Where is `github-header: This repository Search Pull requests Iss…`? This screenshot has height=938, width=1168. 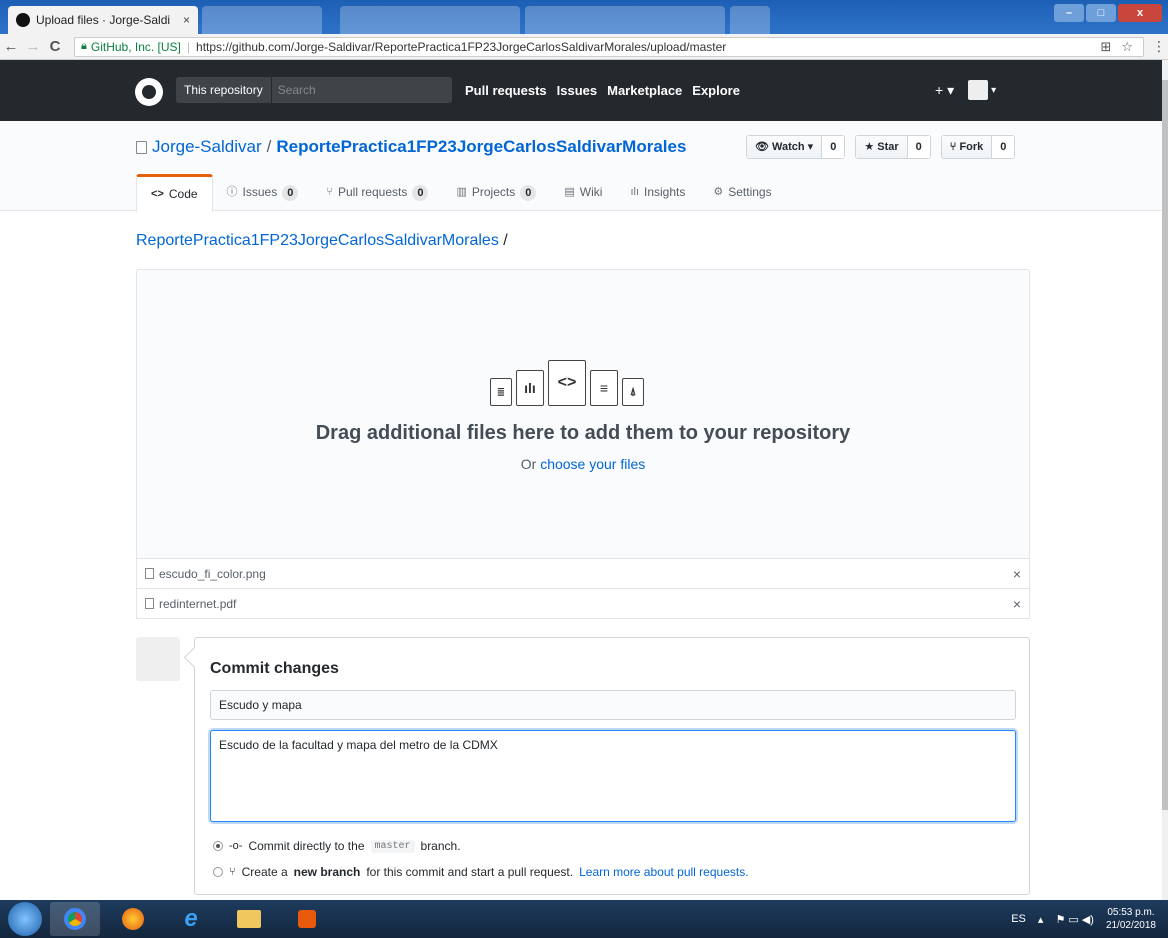
github-header: This repository Search Pull requests Iss… is located at coordinates (581, 90).